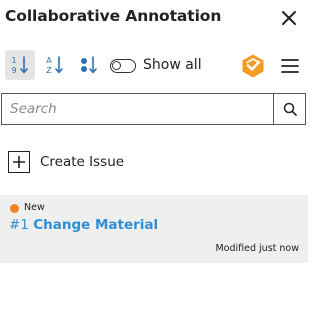  I want to click on sort-1-9-icon: 1 9, so click(19, 65).